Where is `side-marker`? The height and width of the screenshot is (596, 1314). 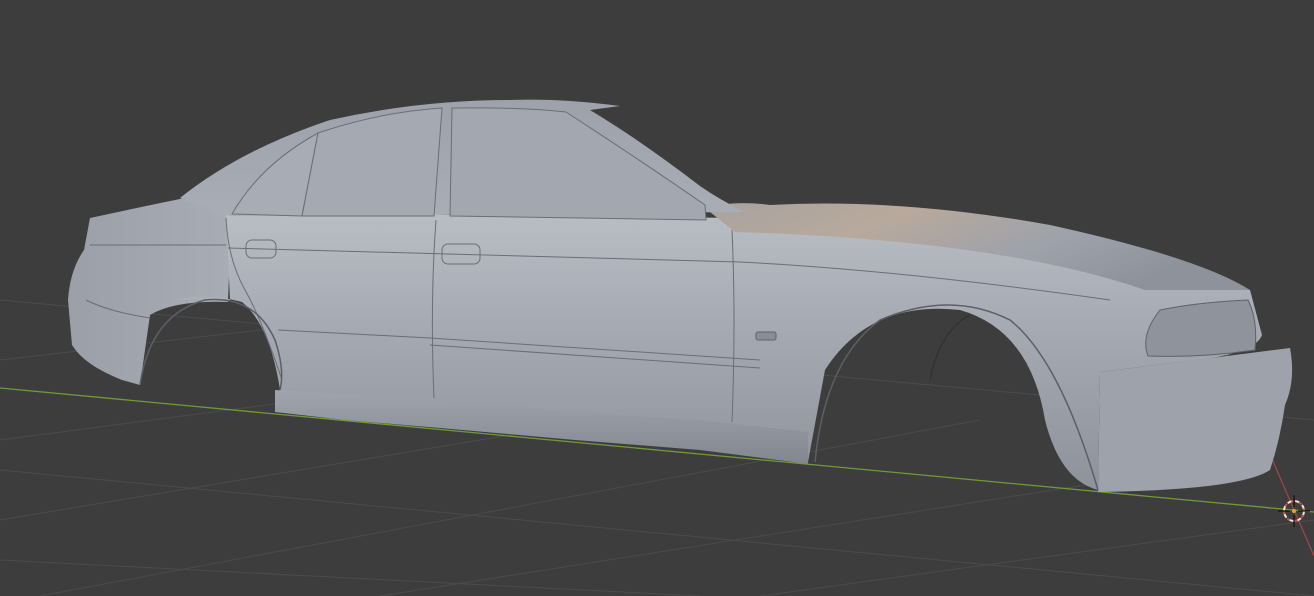
side-marker is located at coordinates (766, 336).